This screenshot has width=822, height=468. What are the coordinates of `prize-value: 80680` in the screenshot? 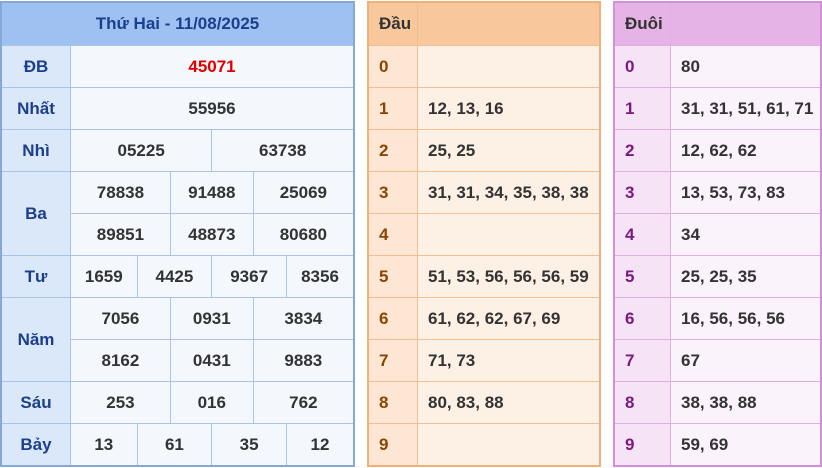 It's located at (303, 234).